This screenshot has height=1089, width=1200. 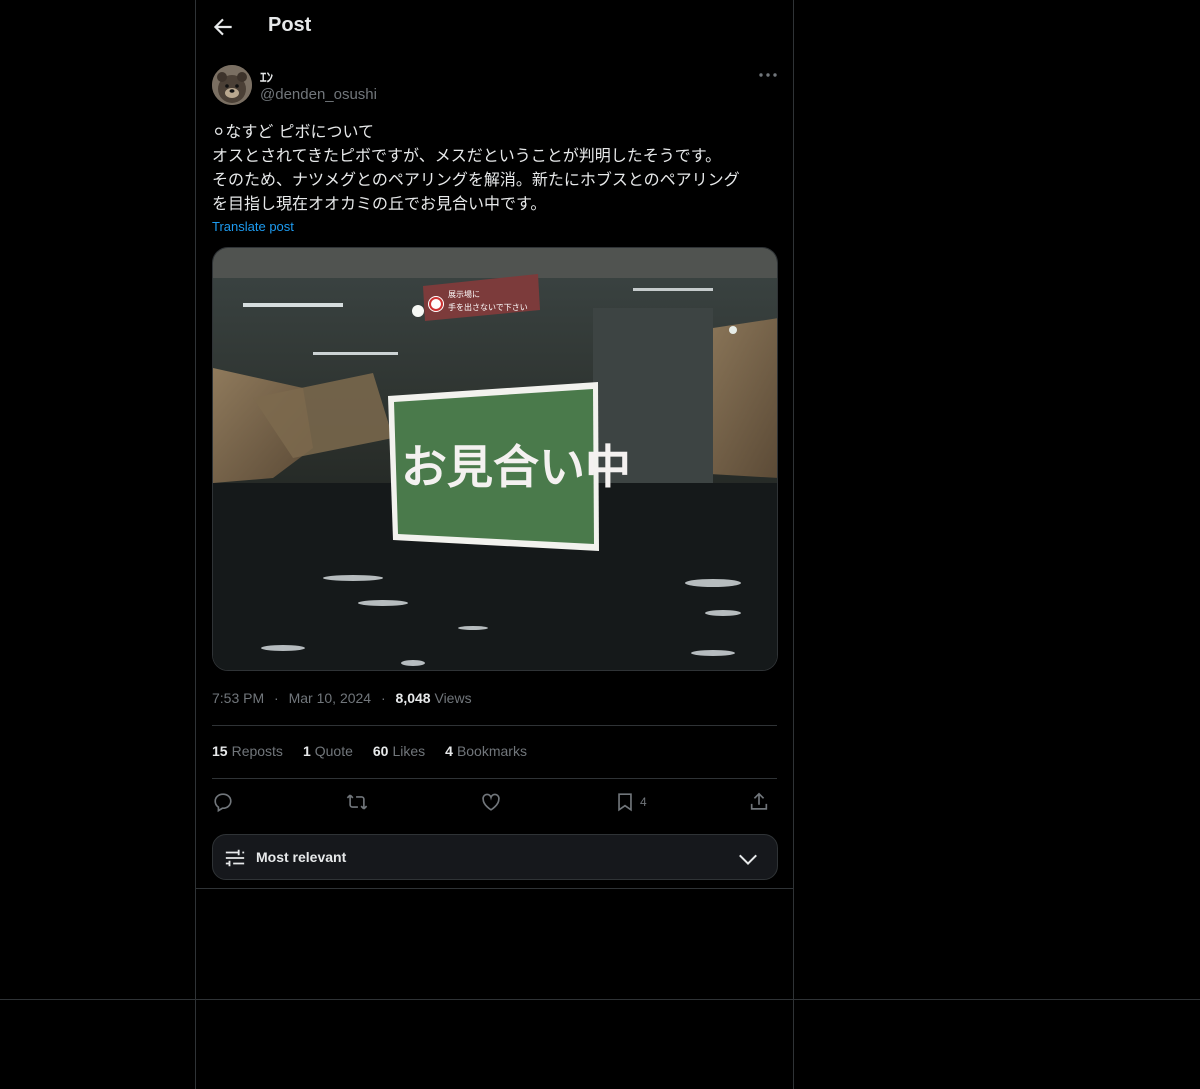 I want to click on reply-sort-dropdown: Most relevant, so click(x=495, y=857).